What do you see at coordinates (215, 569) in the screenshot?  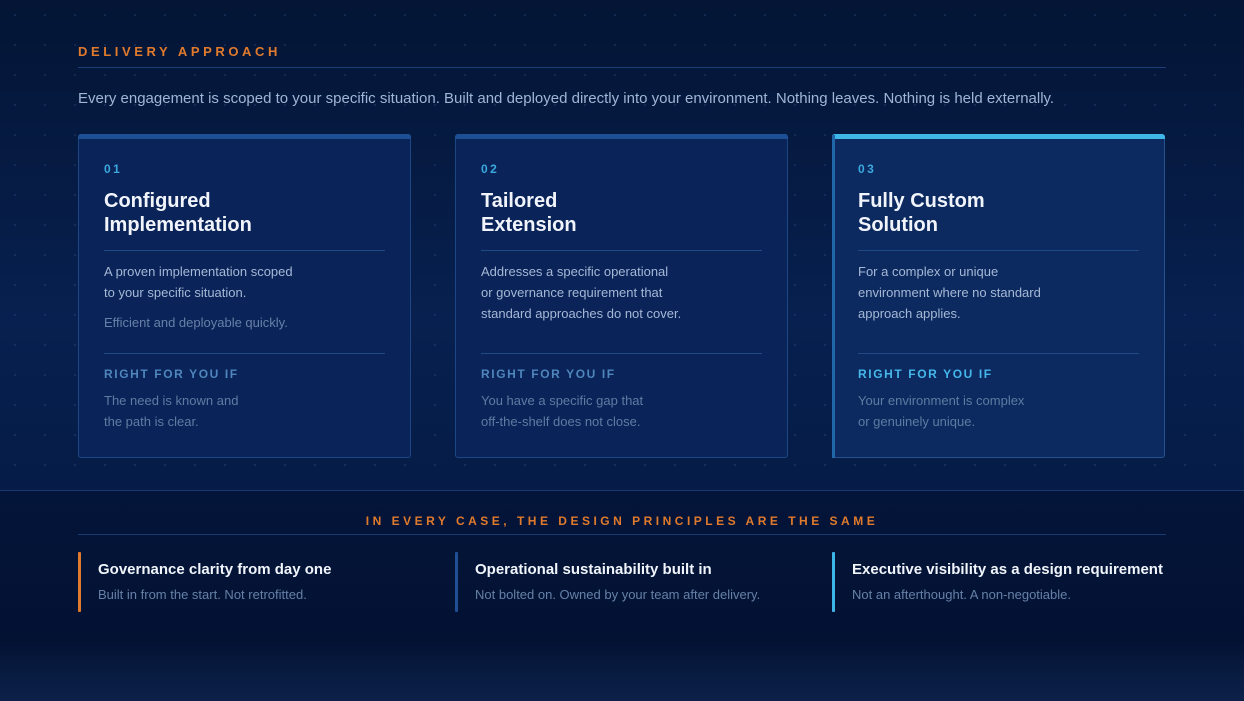 I see `principle-title: Governance clarity from day one` at bounding box center [215, 569].